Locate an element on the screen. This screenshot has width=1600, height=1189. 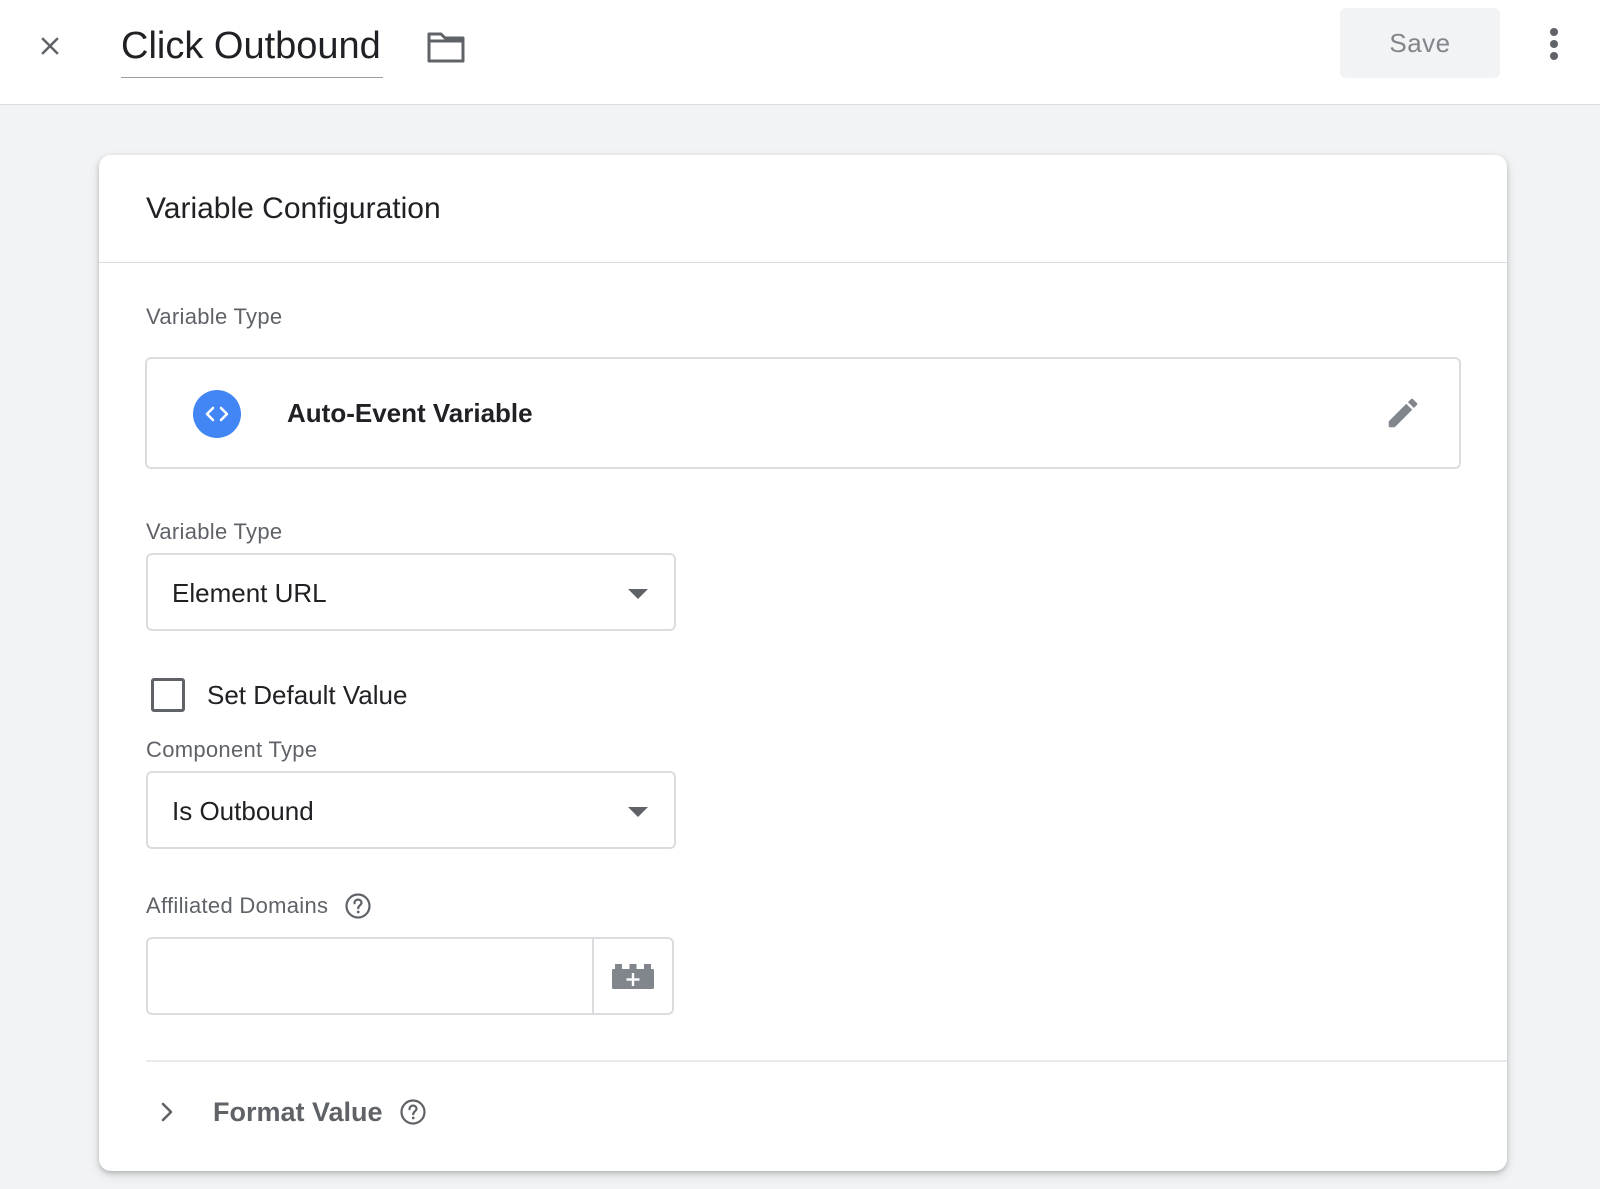
close-icon is located at coordinates (50, 46).